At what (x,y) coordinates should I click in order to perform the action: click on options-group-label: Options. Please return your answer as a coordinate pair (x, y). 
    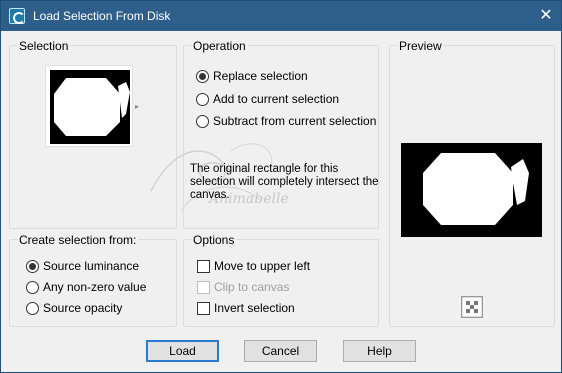
    Looking at the image, I should click on (214, 240).